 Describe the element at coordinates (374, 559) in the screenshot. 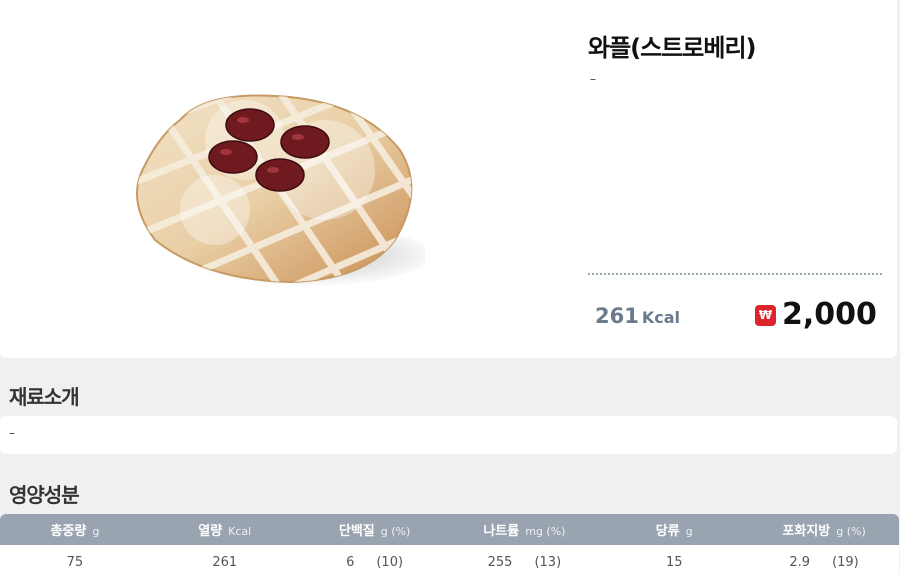

I see `table-cell: 6 (10)` at that location.